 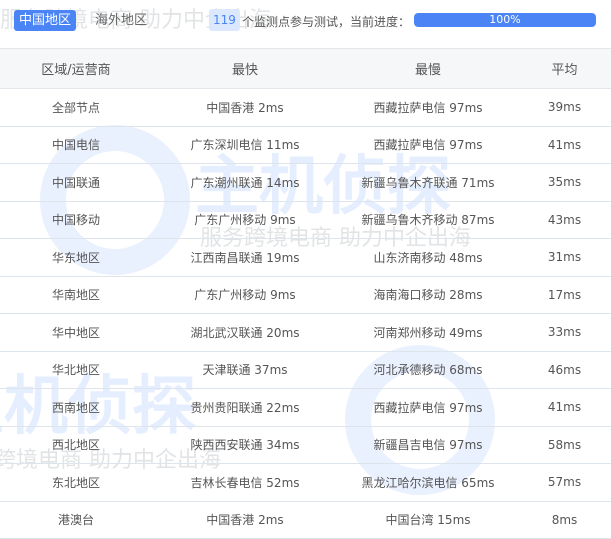 What do you see at coordinates (245, 445) in the screenshot?
I see `fastest-cell: 陕西西安联通 34ms` at bounding box center [245, 445].